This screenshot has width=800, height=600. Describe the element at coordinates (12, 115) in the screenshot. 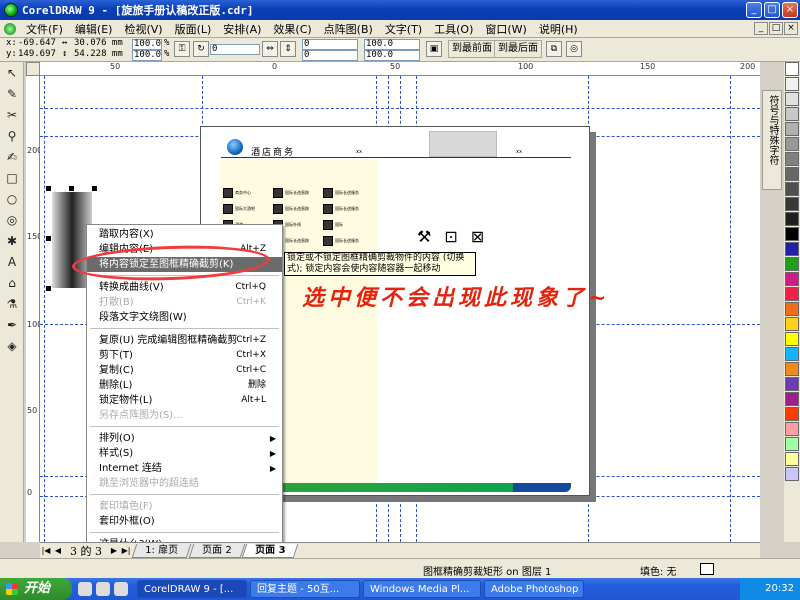

I see `knife-tool-icon: ✂` at that location.